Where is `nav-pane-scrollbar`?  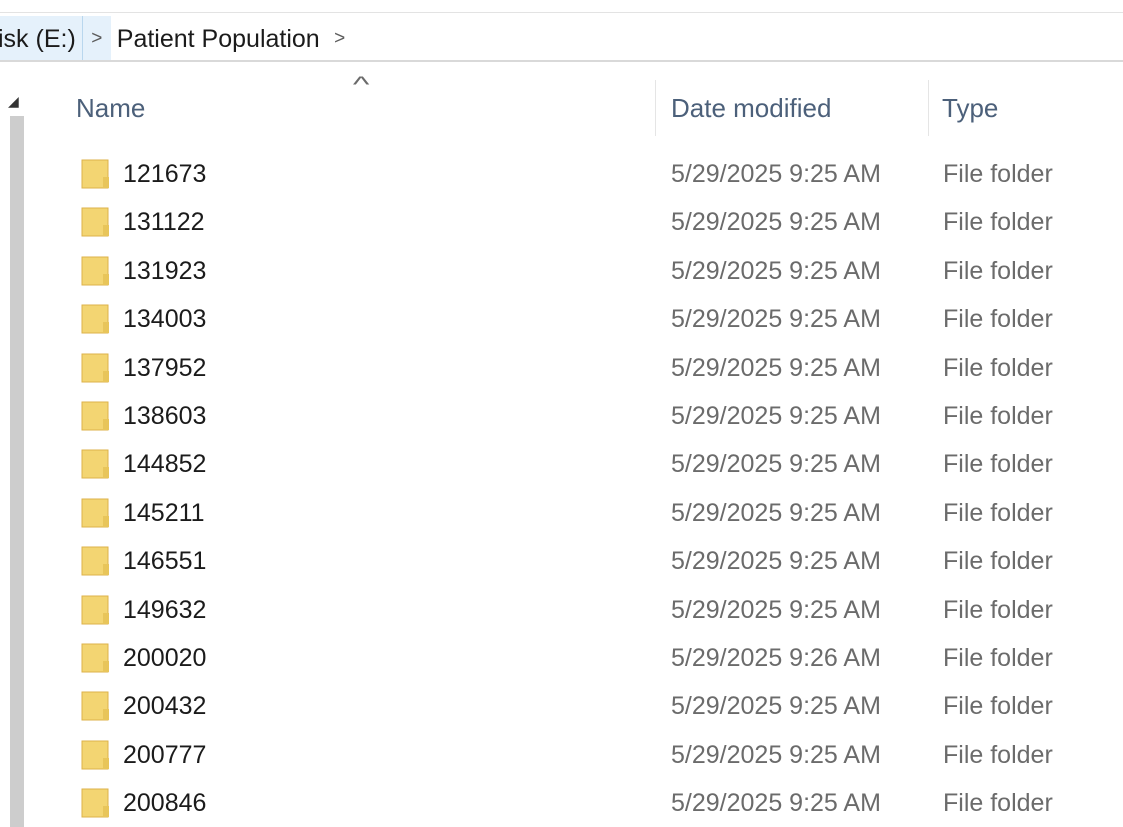
nav-pane-scrollbar is located at coordinates (17, 471).